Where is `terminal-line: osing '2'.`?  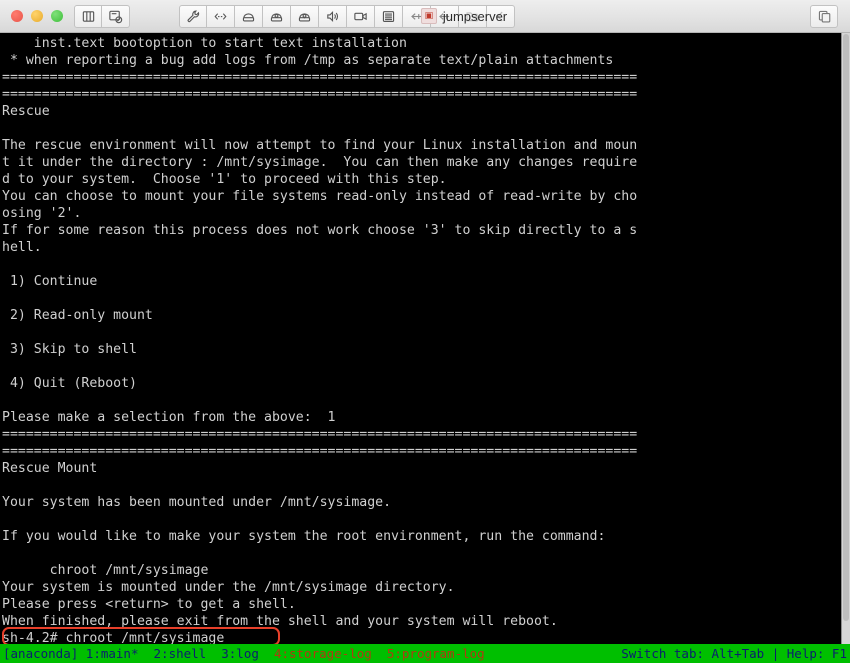
terminal-line: osing '2'. is located at coordinates (42, 213).